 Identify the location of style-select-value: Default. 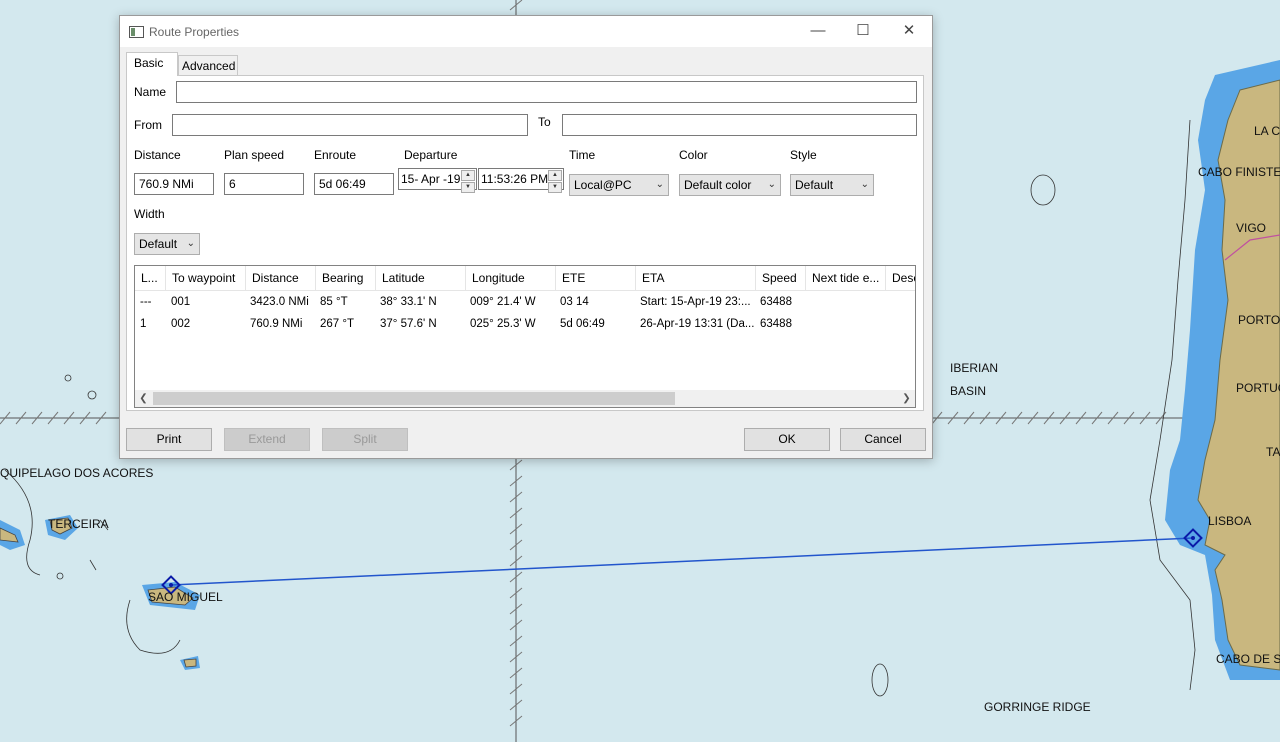
(814, 185).